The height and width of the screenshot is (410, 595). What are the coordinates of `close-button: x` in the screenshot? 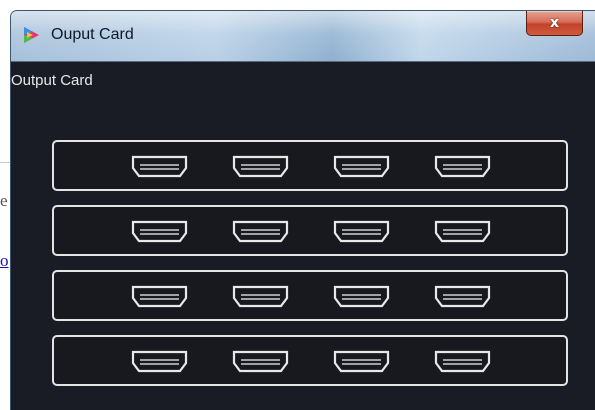 It's located at (554, 23).